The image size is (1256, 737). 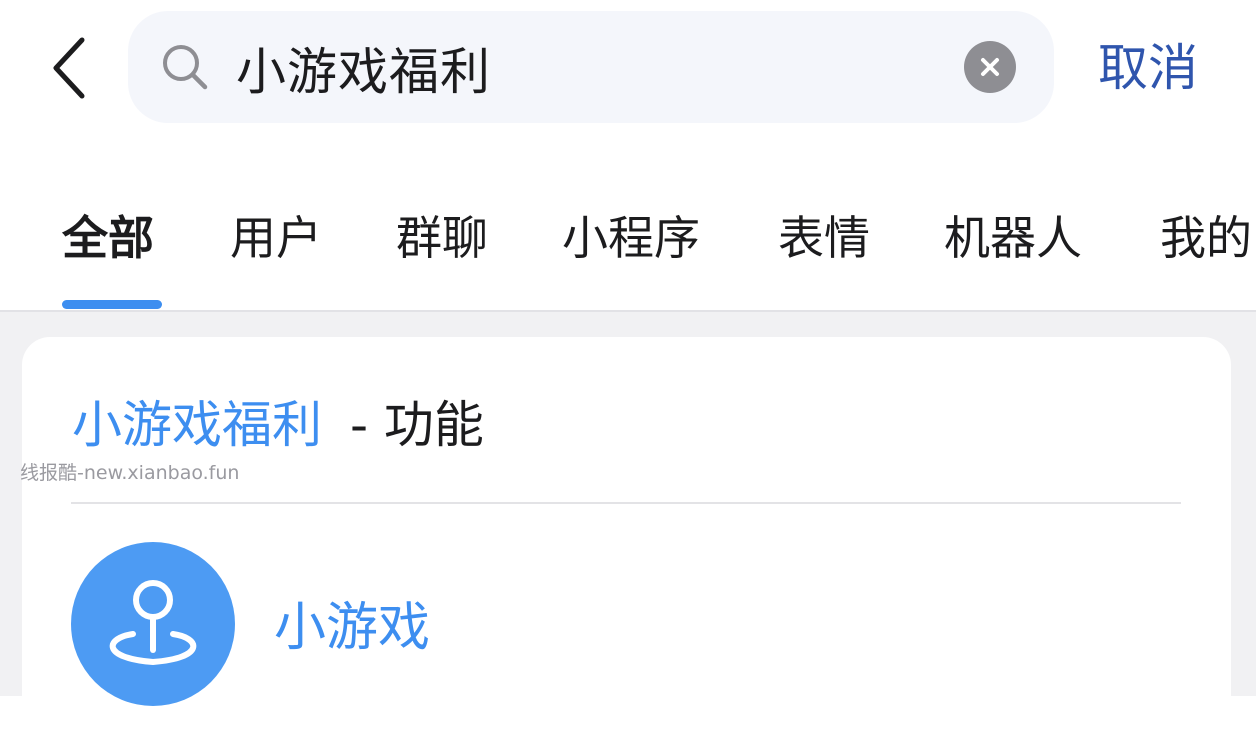 I want to click on tab-group-chats: 群聊, so click(x=442, y=238).